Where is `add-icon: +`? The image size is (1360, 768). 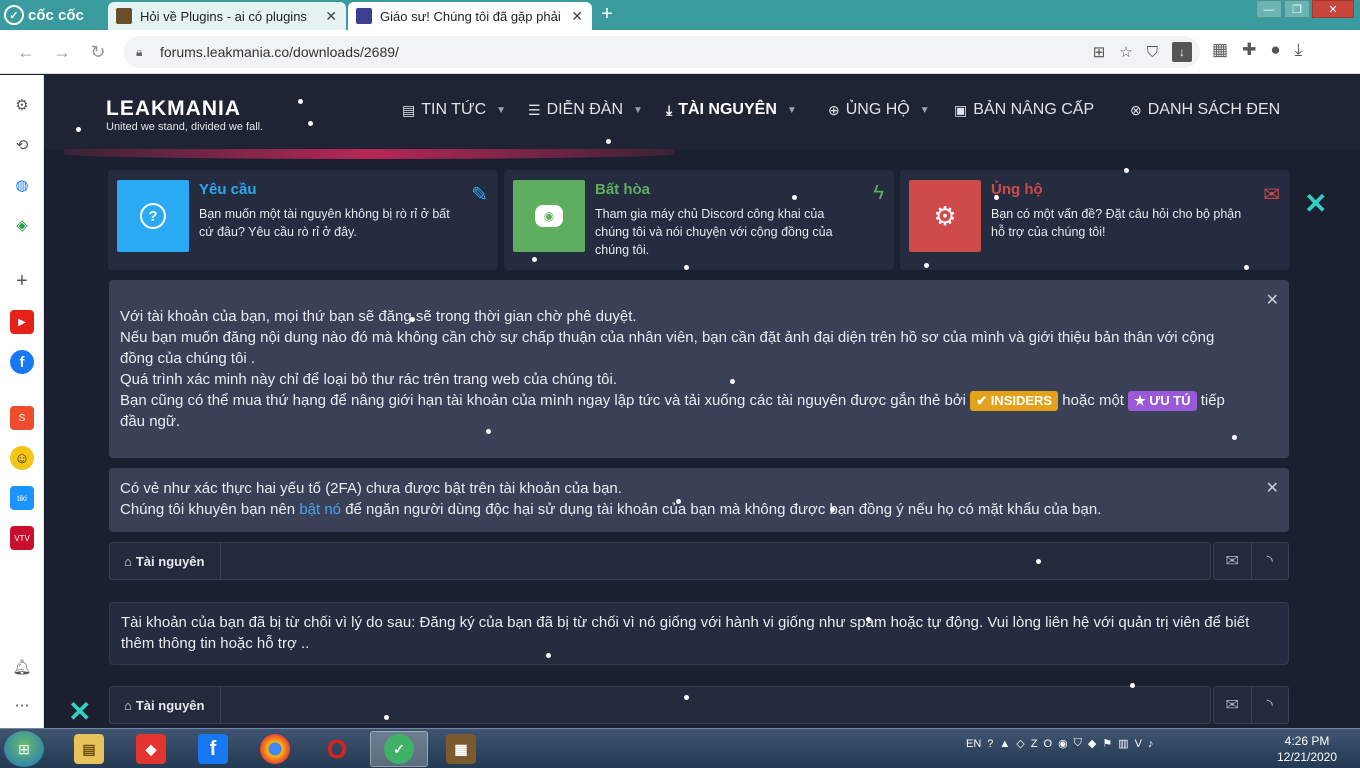
add-icon: + is located at coordinates (22, 281).